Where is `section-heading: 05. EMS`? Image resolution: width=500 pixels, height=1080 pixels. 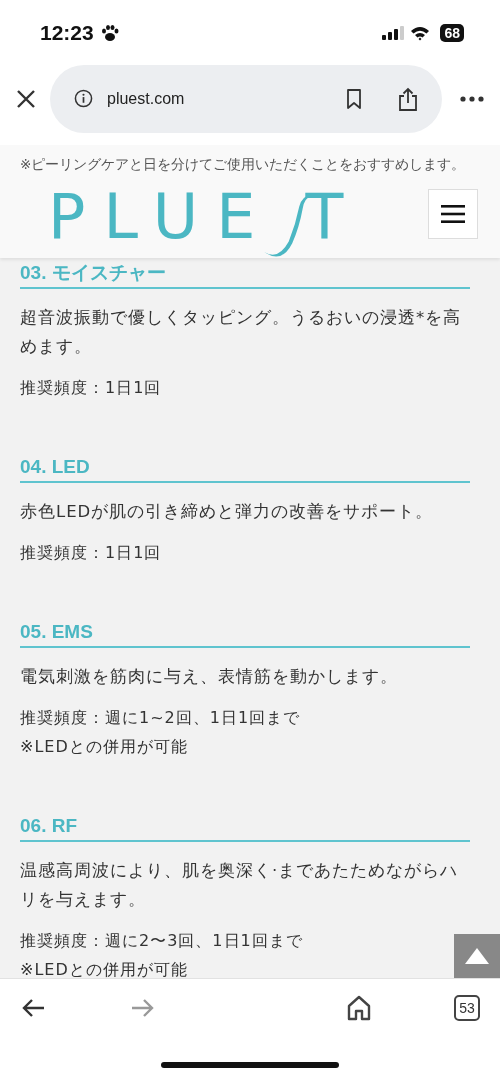 section-heading: 05. EMS is located at coordinates (245, 634).